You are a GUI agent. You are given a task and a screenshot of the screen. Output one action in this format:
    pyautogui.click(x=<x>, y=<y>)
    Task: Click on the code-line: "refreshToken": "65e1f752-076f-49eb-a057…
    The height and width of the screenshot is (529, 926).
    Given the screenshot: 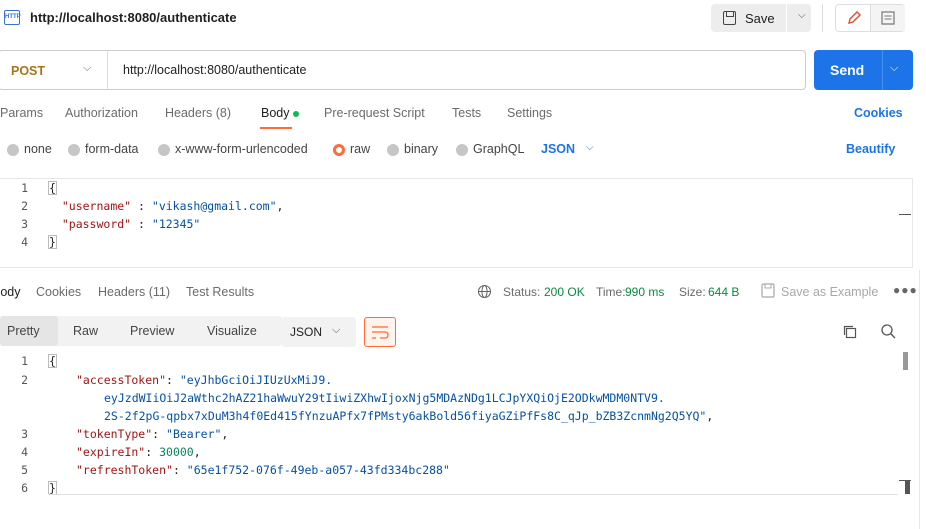 What is the action you would take?
    pyautogui.click(x=263, y=470)
    